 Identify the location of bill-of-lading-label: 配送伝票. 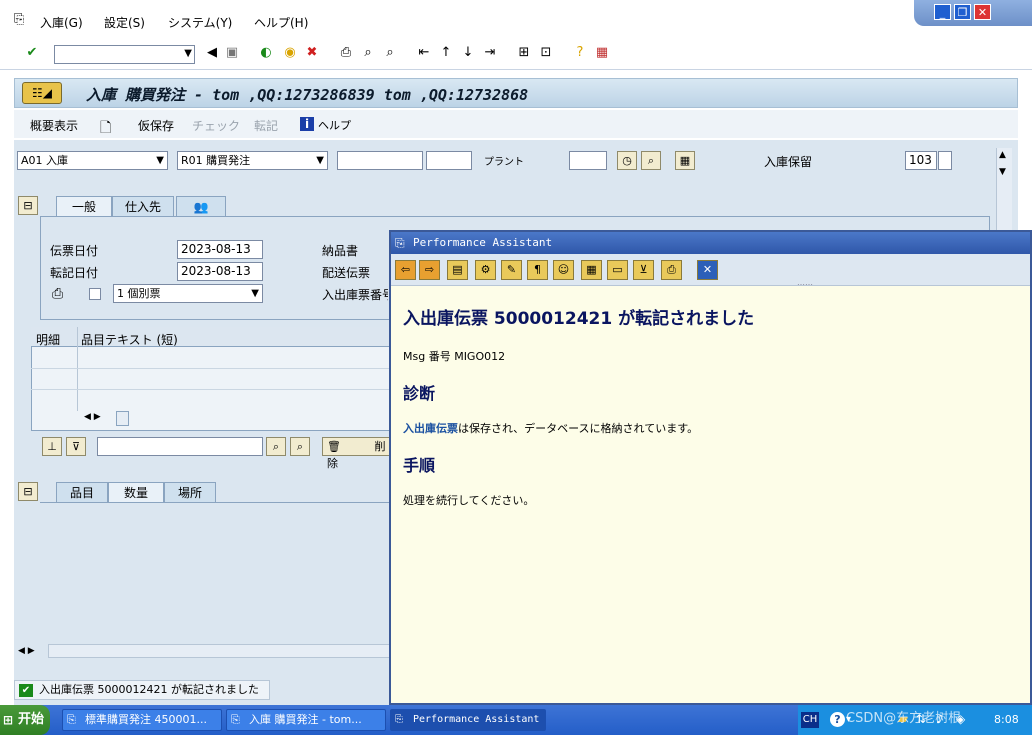
(346, 273).